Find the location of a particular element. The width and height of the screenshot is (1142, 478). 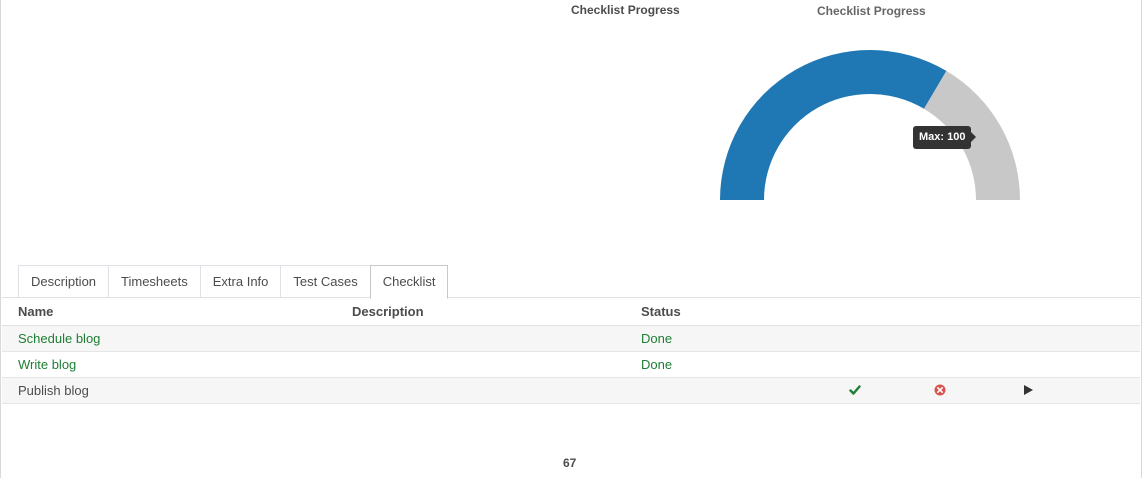

table-row: Write blog Done is located at coordinates (571, 364).